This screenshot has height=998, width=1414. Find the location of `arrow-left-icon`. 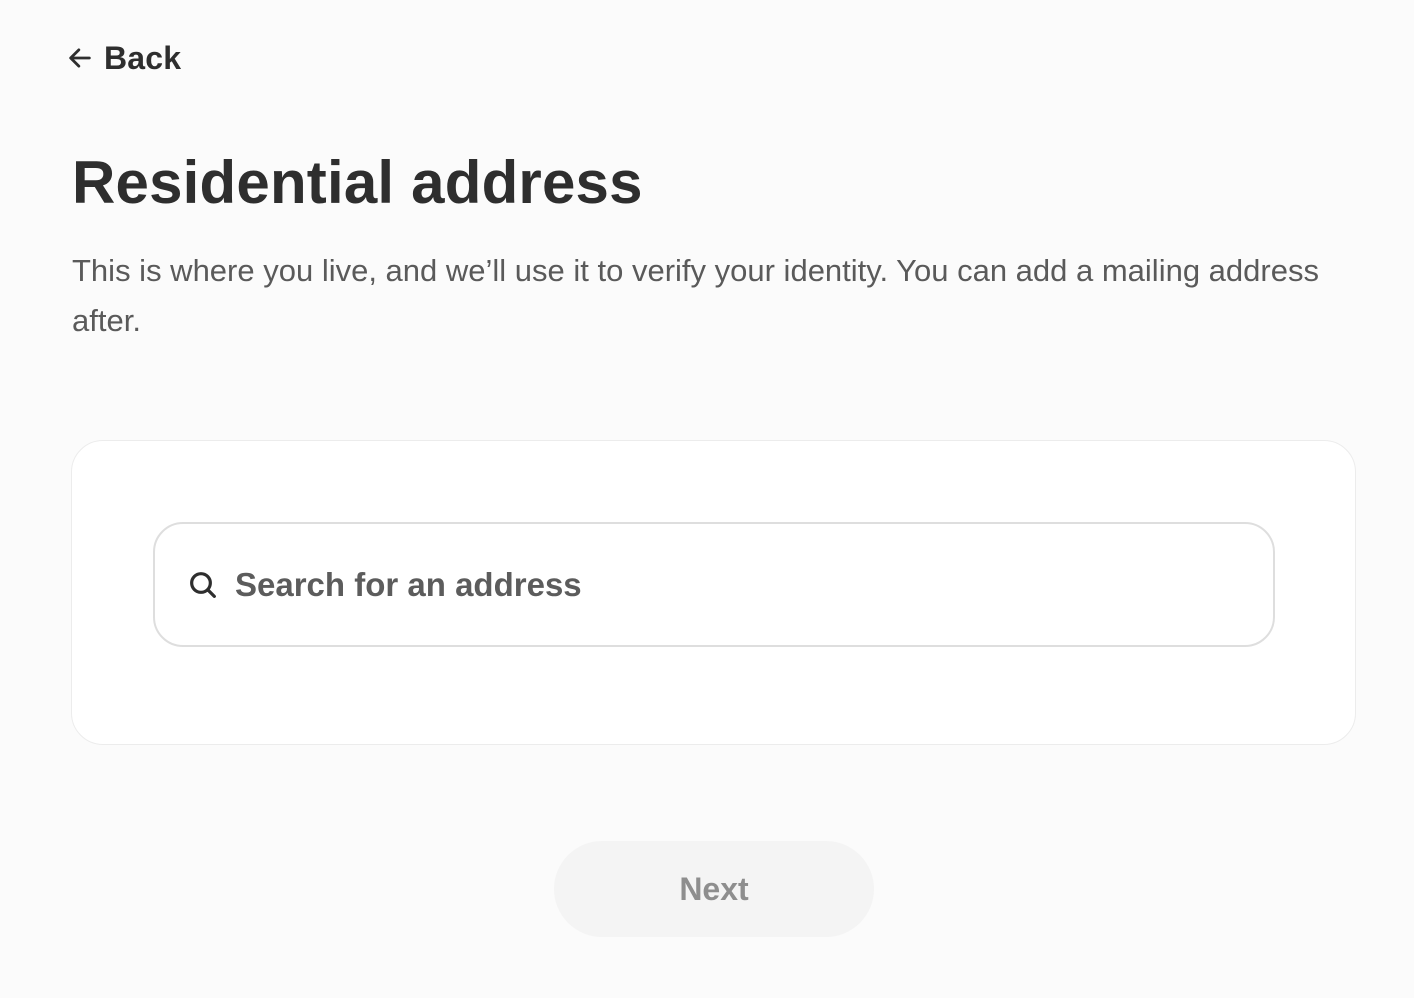

arrow-left-icon is located at coordinates (80, 58).